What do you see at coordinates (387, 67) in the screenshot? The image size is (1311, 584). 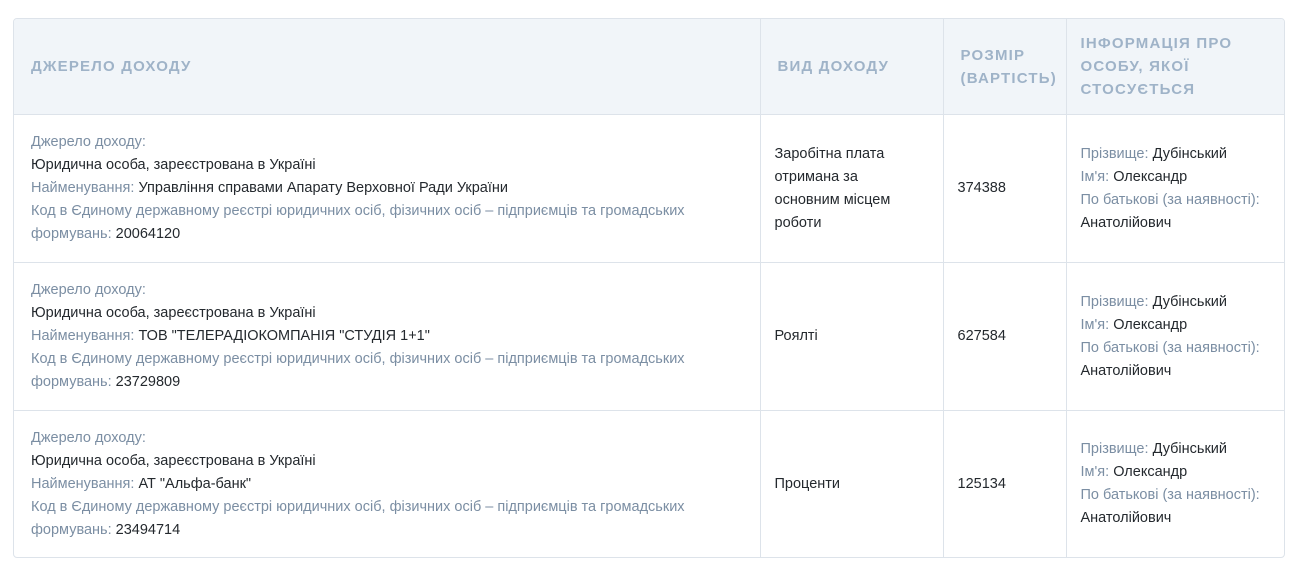 I see `header-income-source: Джерело доходу` at bounding box center [387, 67].